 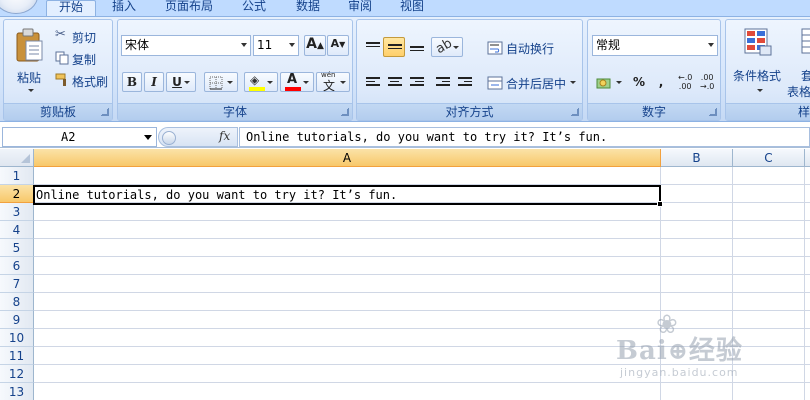 I want to click on paintbrush-icon, so click(x=60, y=79).